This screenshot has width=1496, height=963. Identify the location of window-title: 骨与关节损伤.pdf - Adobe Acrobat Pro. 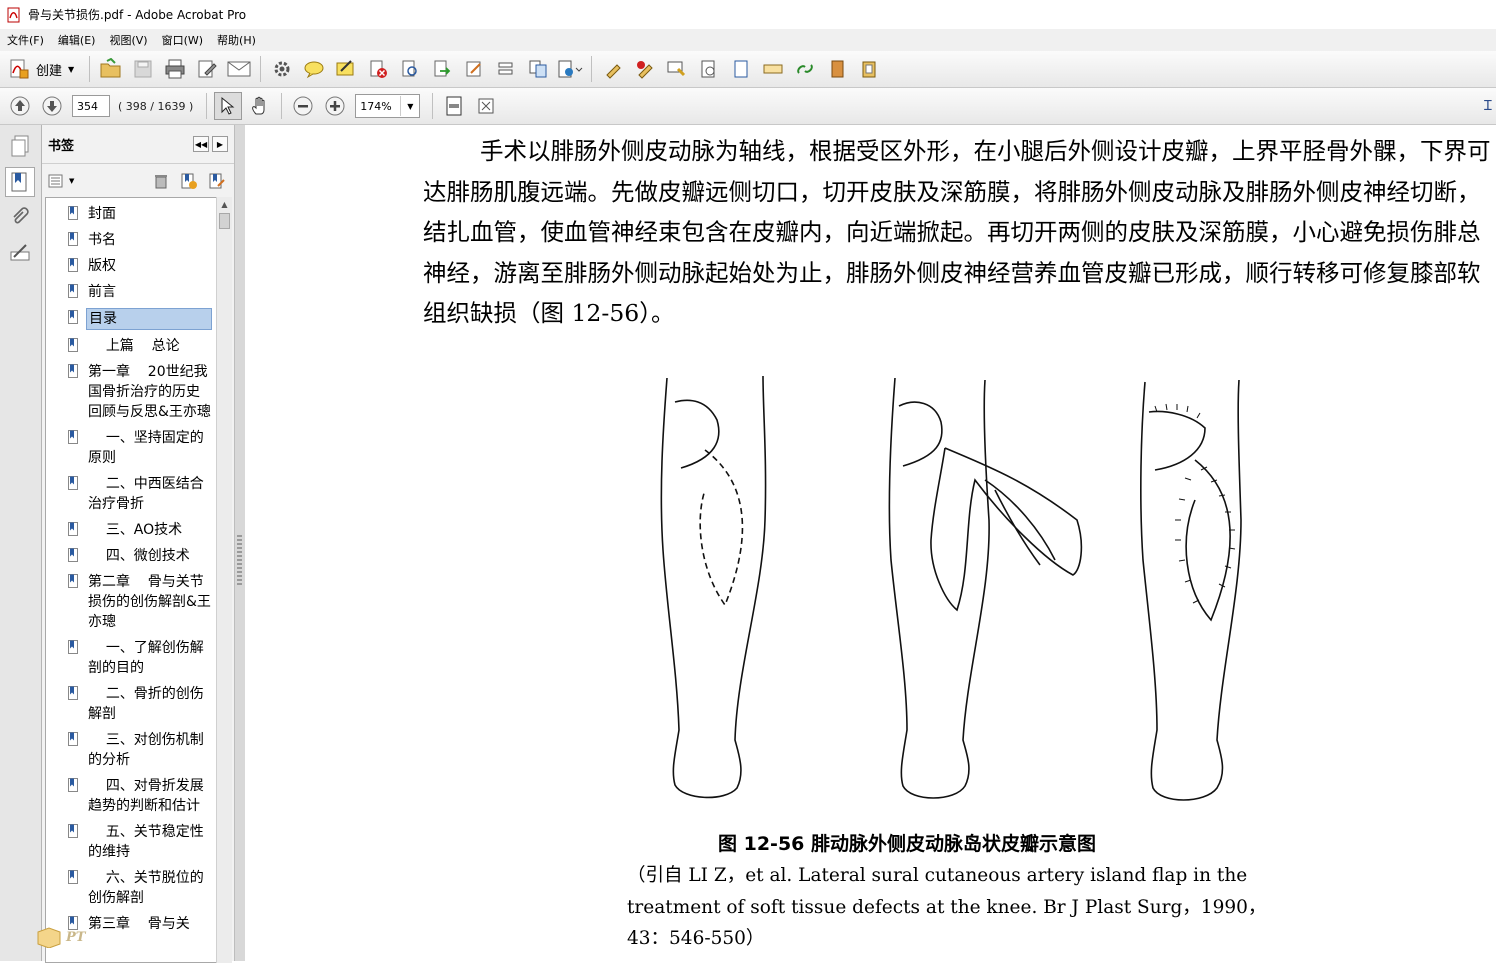
(137, 15).